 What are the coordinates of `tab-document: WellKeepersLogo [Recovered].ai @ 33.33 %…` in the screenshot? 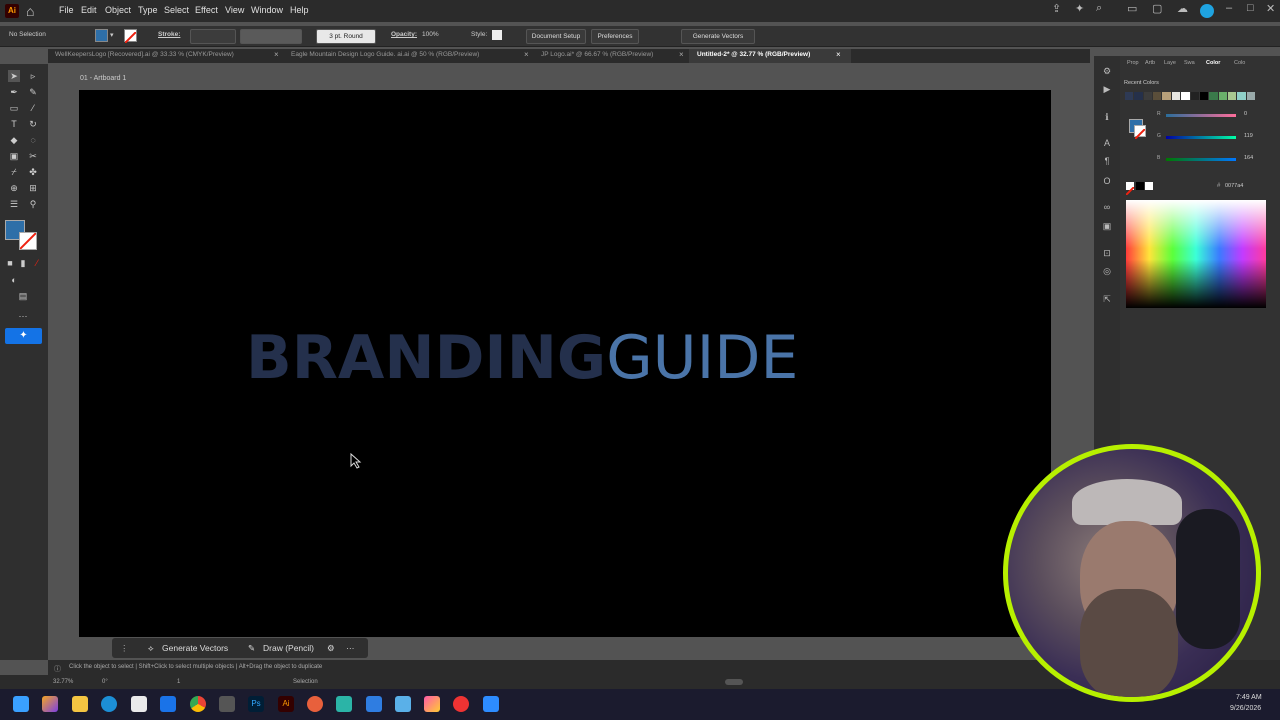 It's located at (144, 54).